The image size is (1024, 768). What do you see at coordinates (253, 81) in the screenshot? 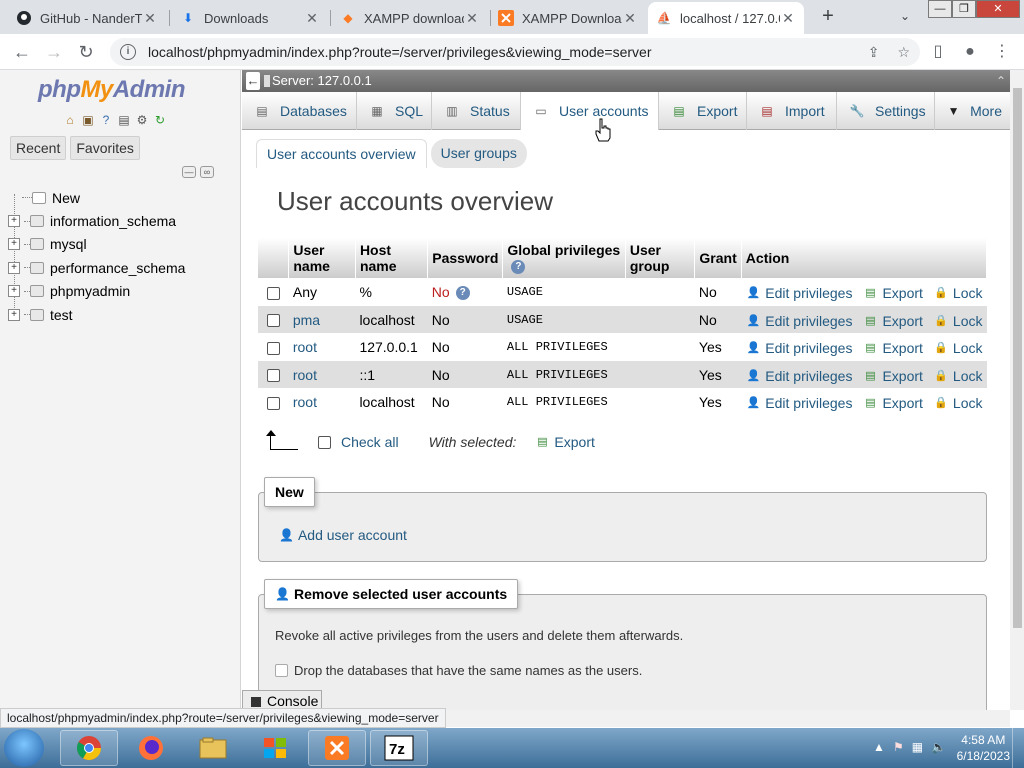
I see `back-arrow-icon: ←` at bounding box center [253, 81].